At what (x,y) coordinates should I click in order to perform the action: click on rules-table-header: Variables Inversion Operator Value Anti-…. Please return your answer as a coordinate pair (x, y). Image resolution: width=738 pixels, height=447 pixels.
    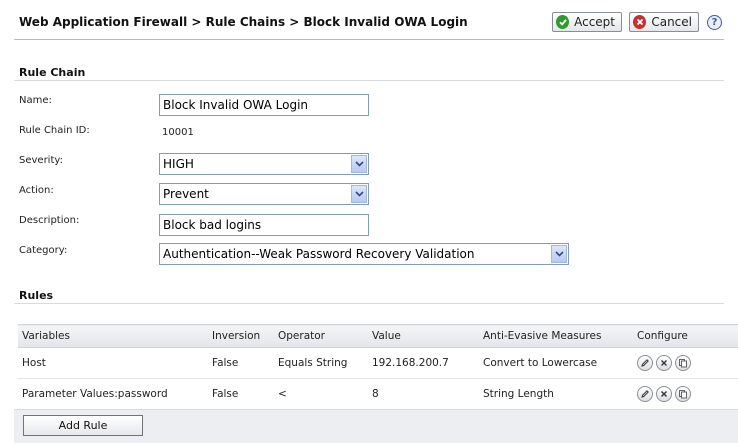
    Looking at the image, I should click on (378, 336).